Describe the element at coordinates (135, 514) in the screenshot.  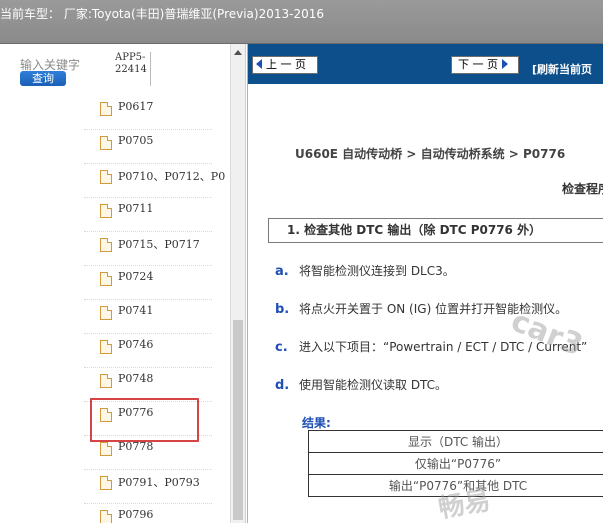
I see `tree-item-label: P0796` at that location.